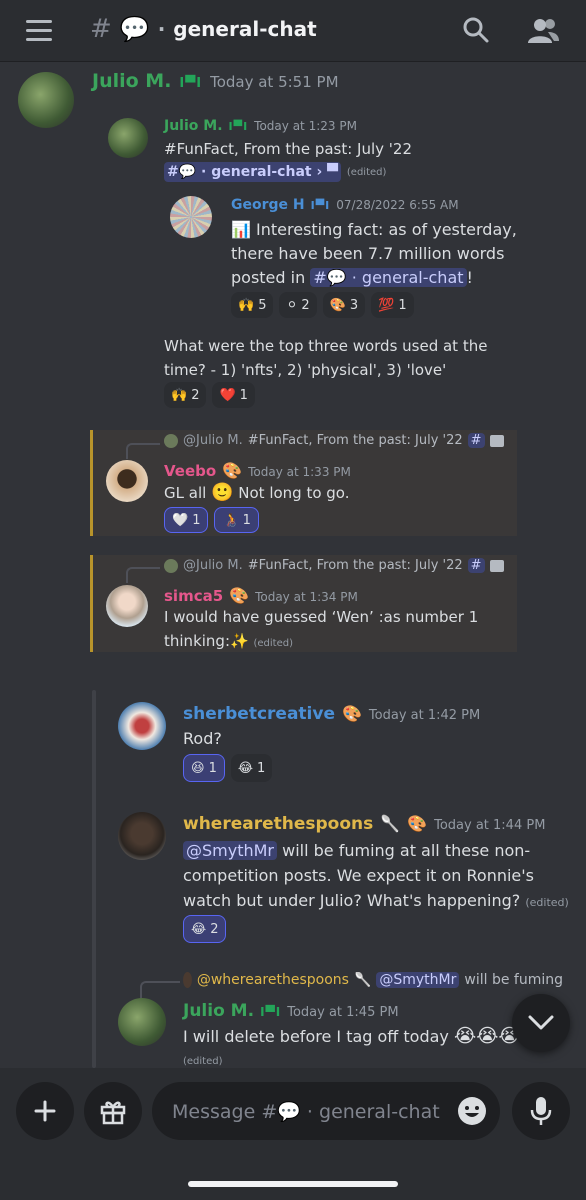 Image resolution: width=586 pixels, height=1200 pixels. I want to click on channel-link: #💬 · general-chat › ▀, so click(252, 172).